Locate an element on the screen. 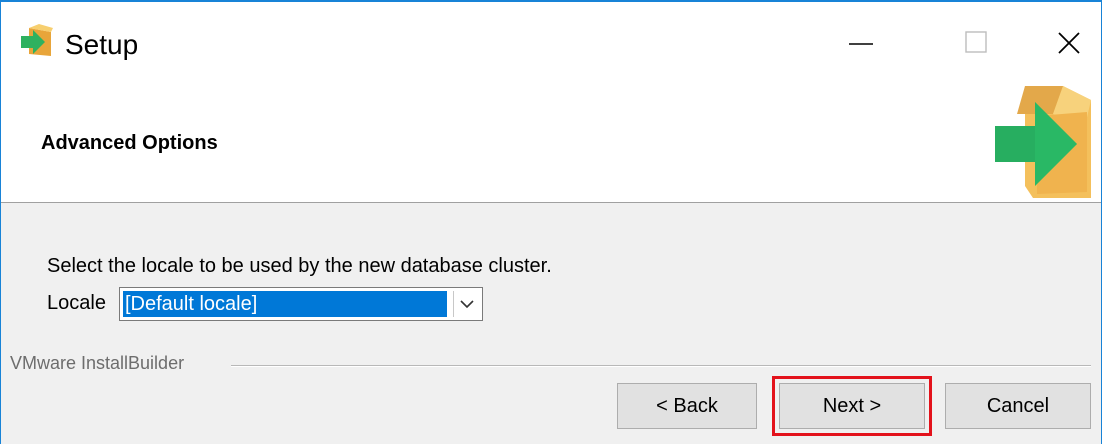 The image size is (1102, 444). chevron-down-icon is located at coordinates (466, 304).